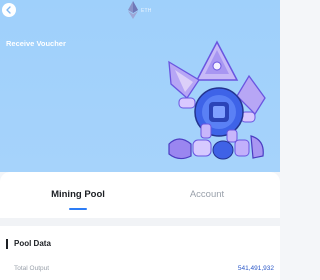 The width and height of the screenshot is (320, 280). I want to click on network-label: ETH, so click(146, 11).